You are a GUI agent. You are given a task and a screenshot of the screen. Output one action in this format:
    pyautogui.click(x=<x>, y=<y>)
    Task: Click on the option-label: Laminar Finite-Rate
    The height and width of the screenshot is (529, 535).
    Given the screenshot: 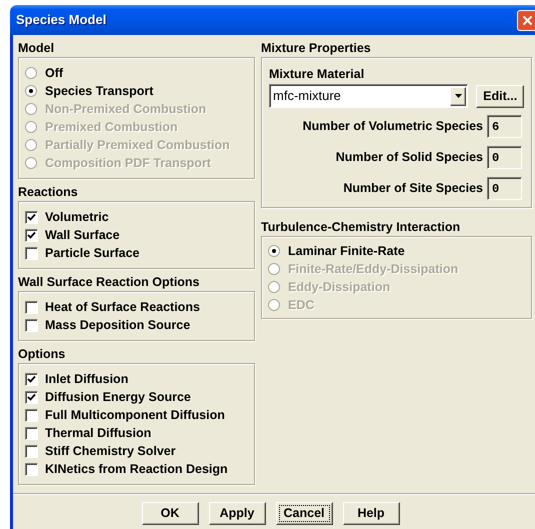 What is the action you would take?
    pyautogui.click(x=346, y=251)
    